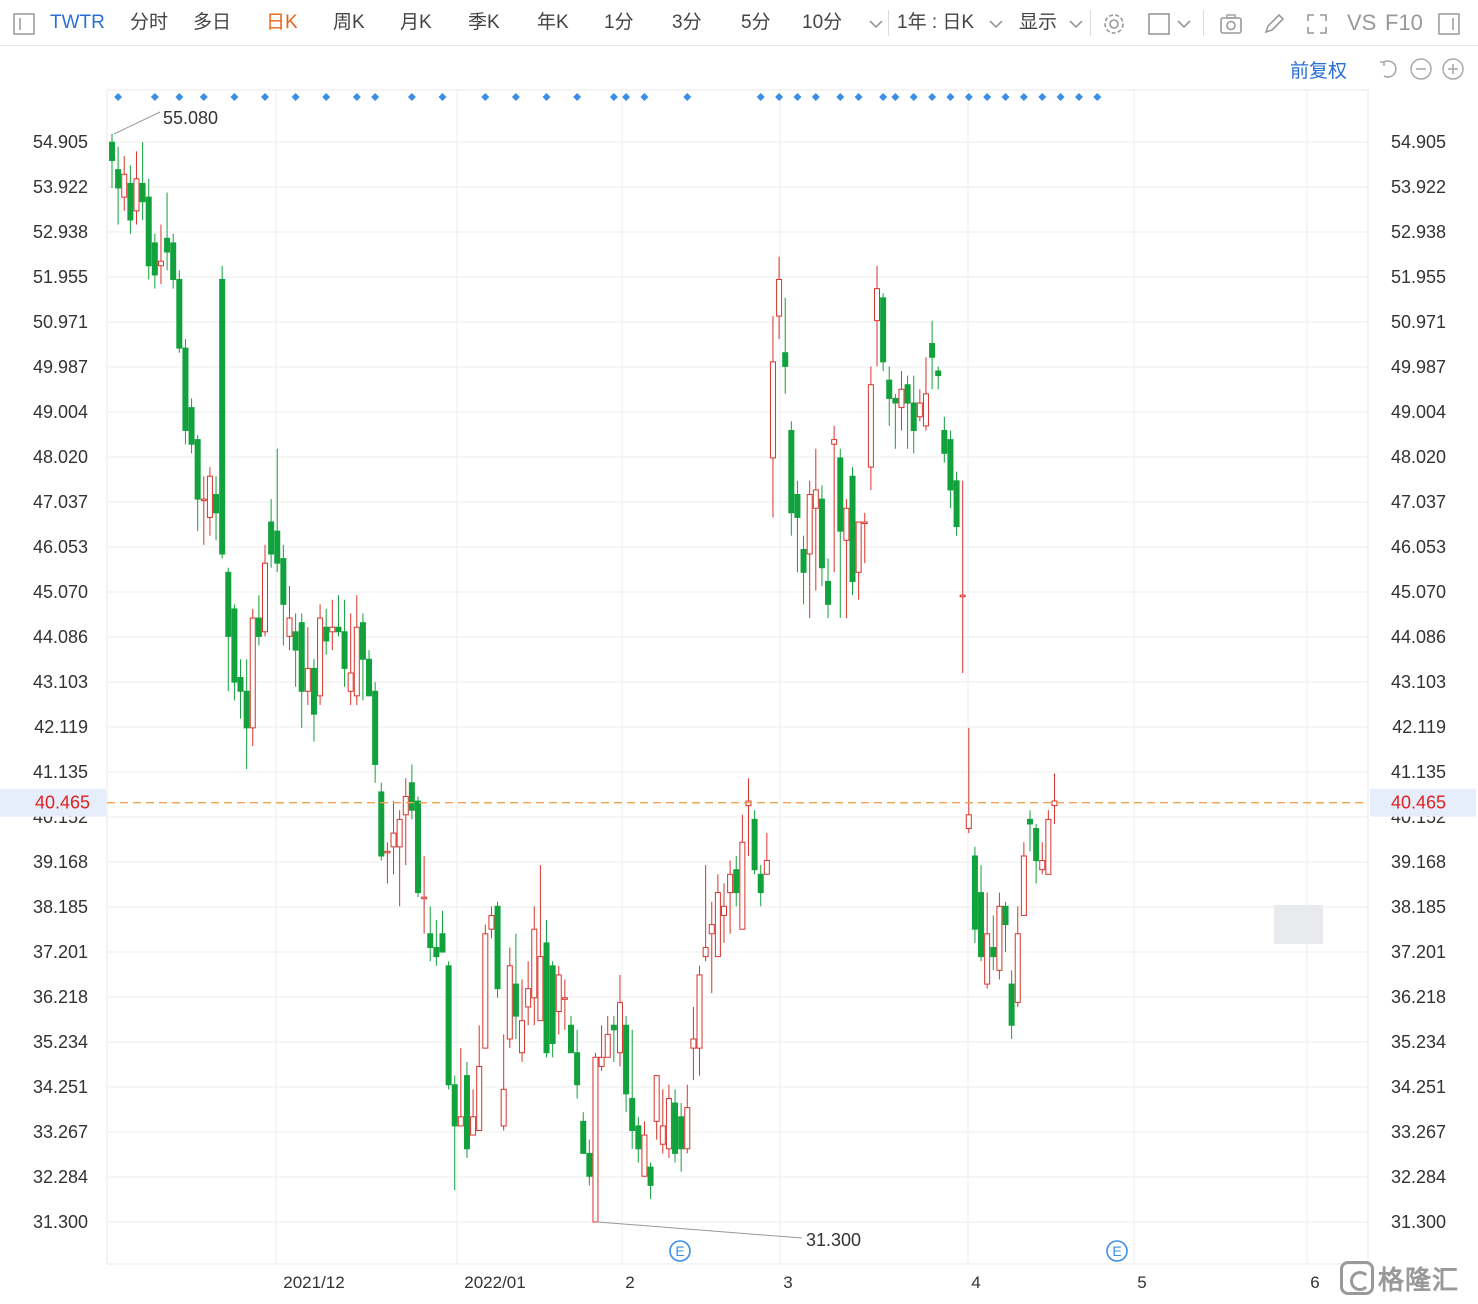  What do you see at coordinates (77, 23) in the screenshot?
I see `symbol-label: TWTR` at bounding box center [77, 23].